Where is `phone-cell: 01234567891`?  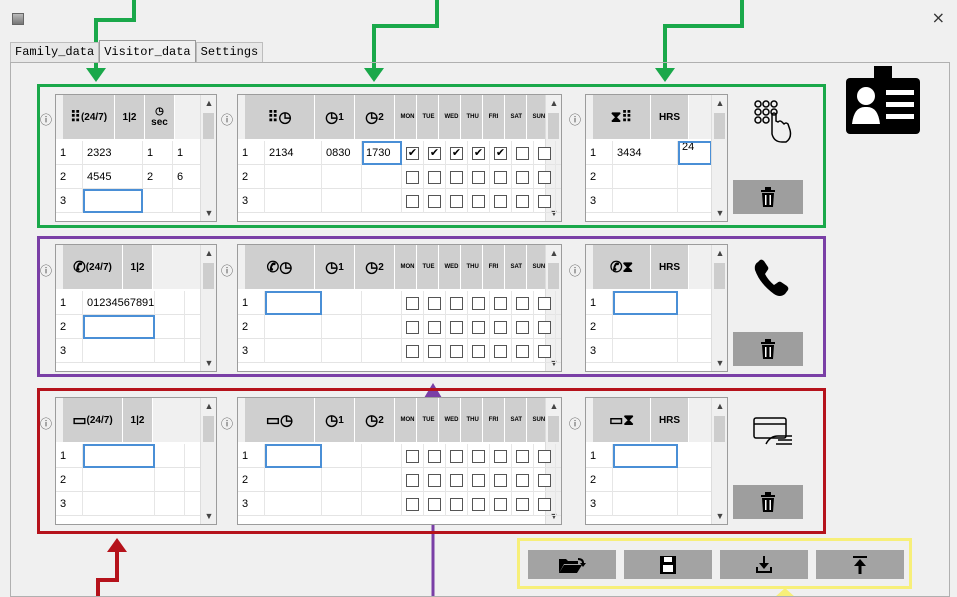 phone-cell: 01234567891 is located at coordinates (119, 303).